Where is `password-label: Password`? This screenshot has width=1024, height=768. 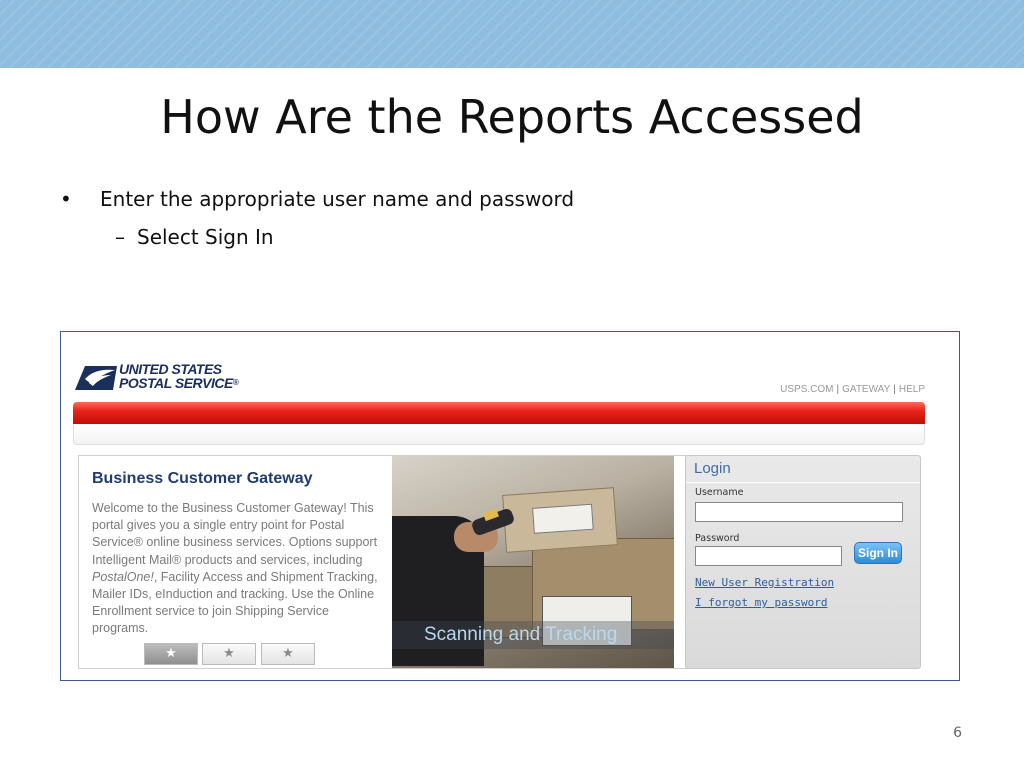 password-label: Password is located at coordinates (717, 538).